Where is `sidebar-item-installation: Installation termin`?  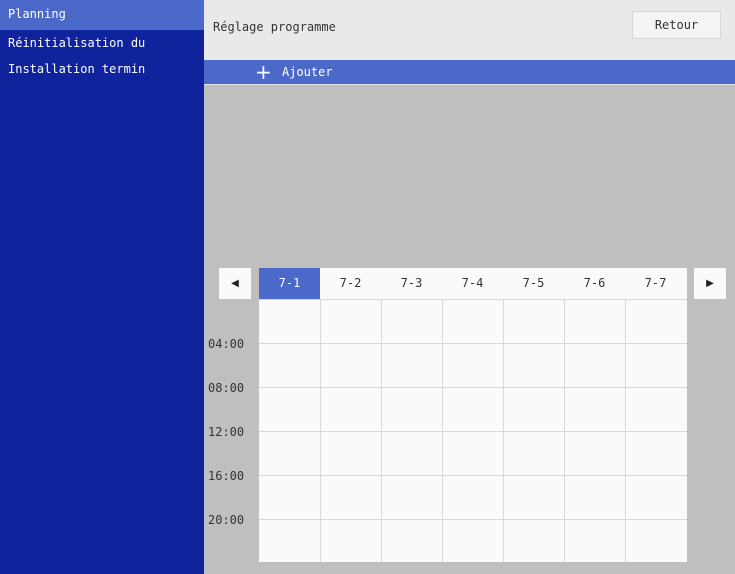 sidebar-item-installation: Installation termin is located at coordinates (102, 69).